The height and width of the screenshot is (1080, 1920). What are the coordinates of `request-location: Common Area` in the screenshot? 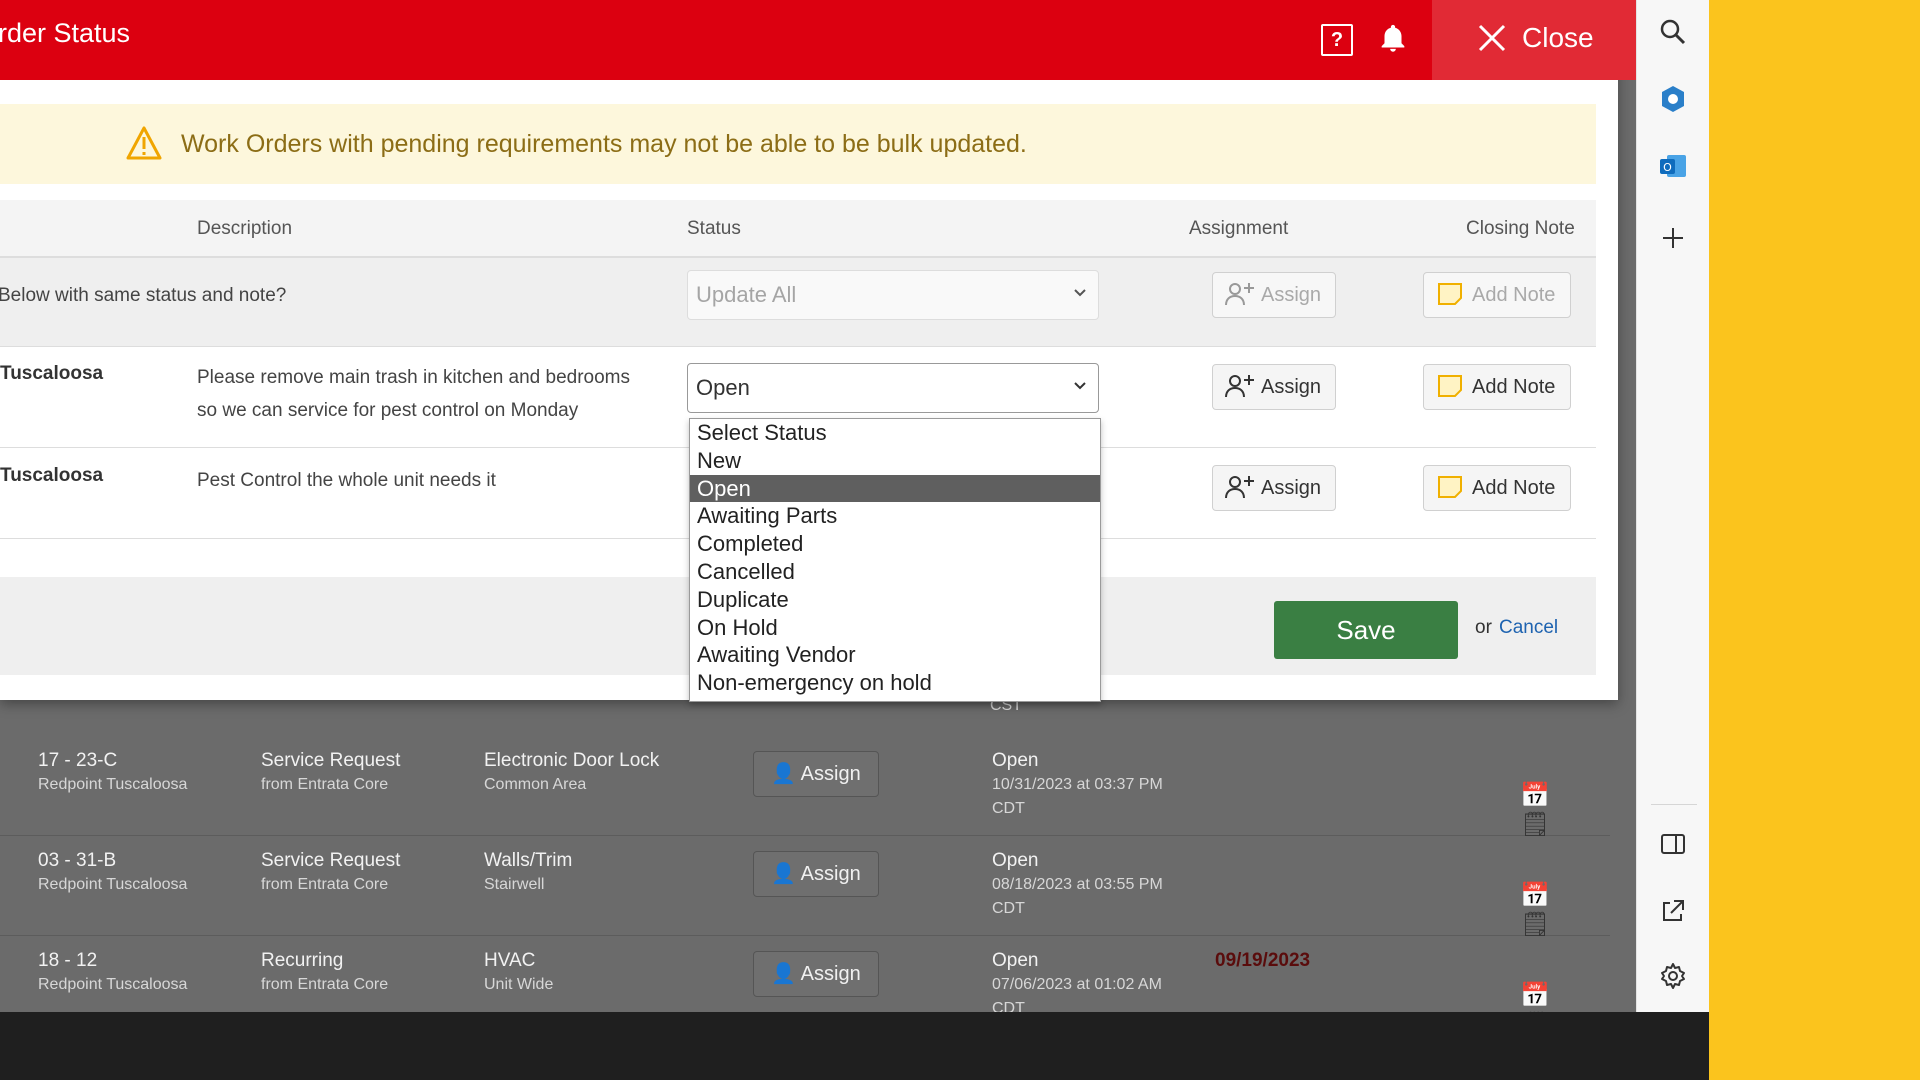 It's located at (535, 784).